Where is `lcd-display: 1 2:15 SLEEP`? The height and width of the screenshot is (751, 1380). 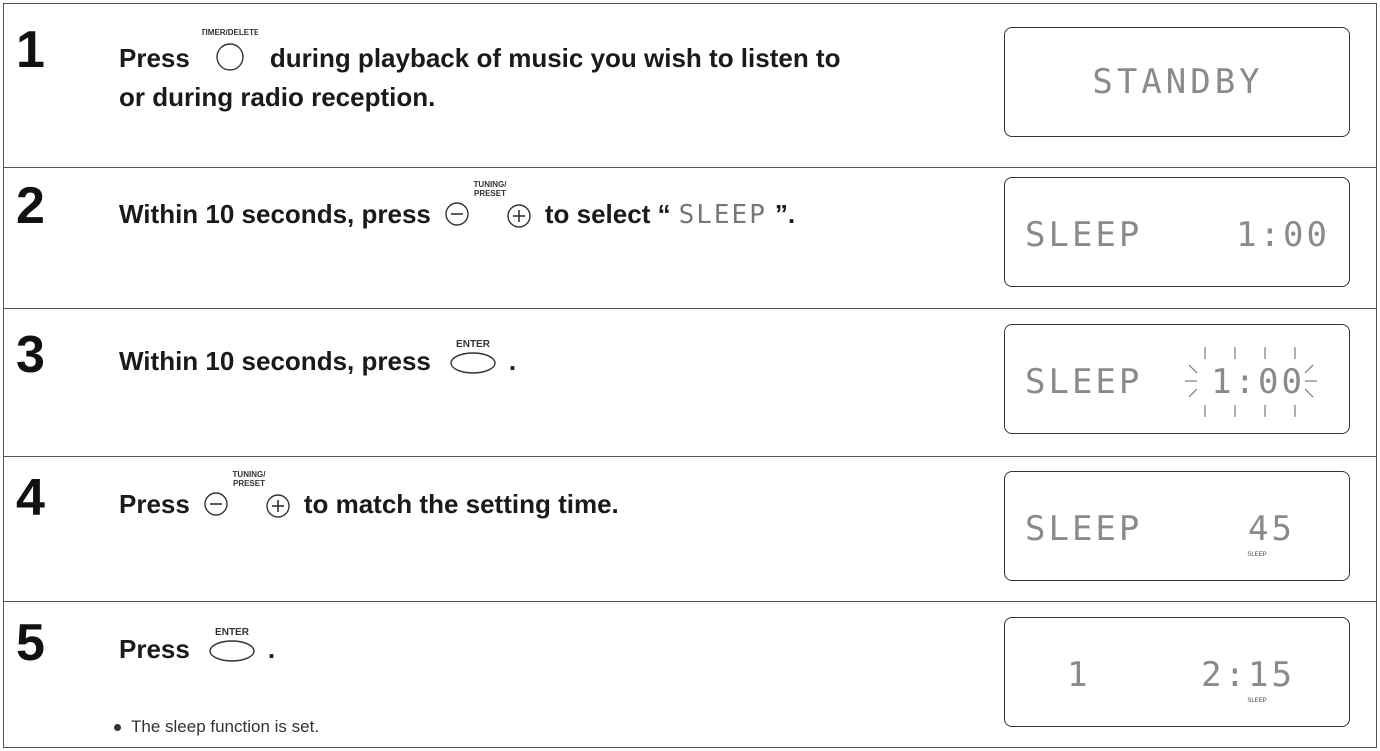
lcd-display: 1 2:15 SLEEP is located at coordinates (1177, 672).